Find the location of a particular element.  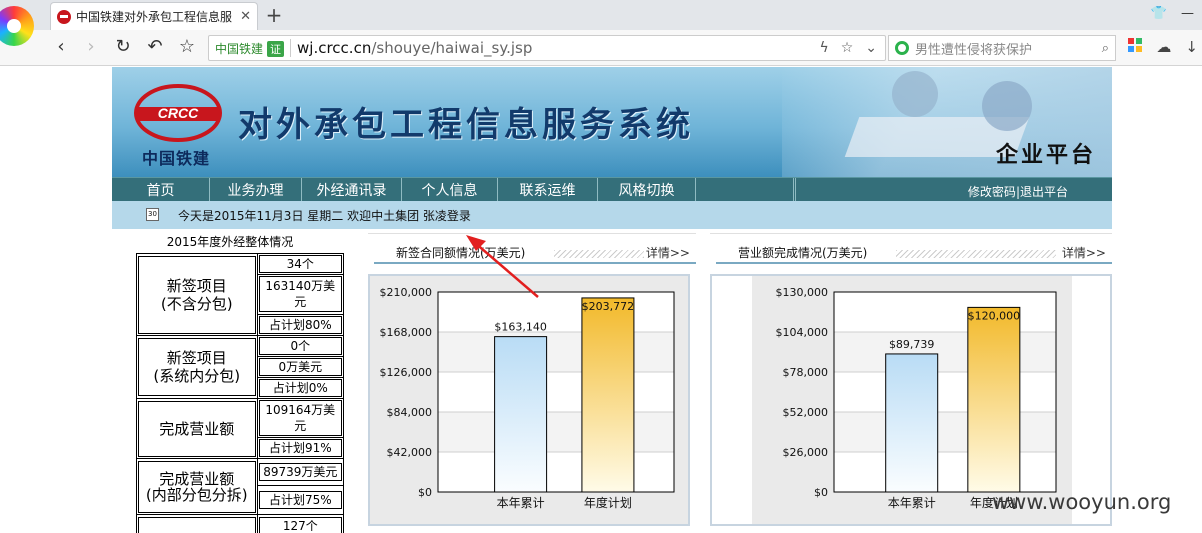

menu-item-directory: 外经通讯录 is located at coordinates (352, 190).